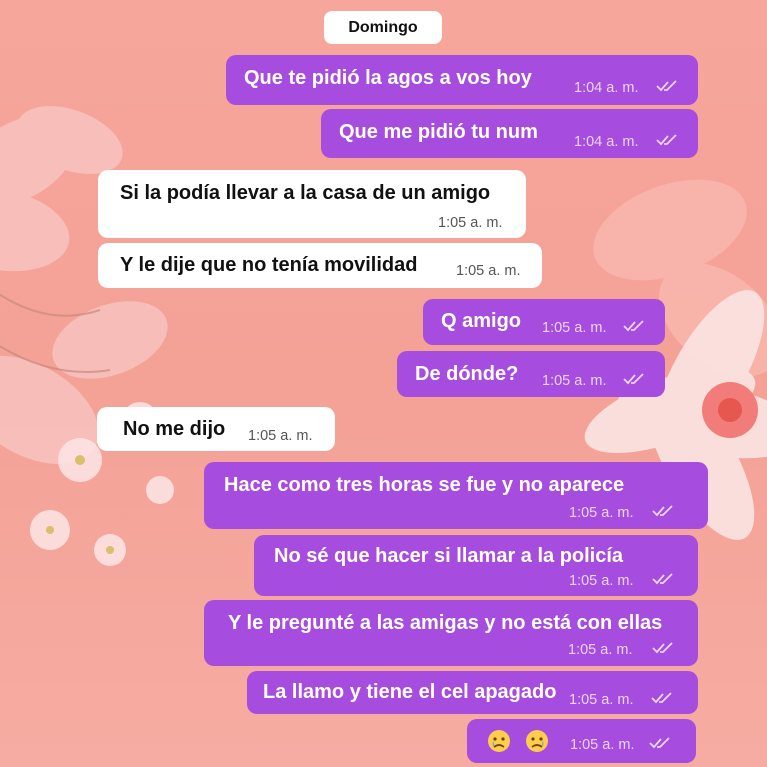 The height and width of the screenshot is (767, 767). Describe the element at coordinates (87, 336) in the screenshot. I see `flower-decoration-left` at that location.